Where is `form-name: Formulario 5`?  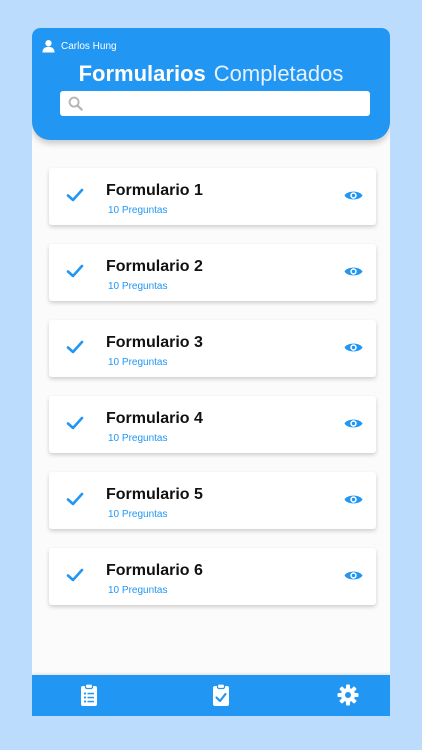
form-name: Formulario 5 is located at coordinates (154, 494).